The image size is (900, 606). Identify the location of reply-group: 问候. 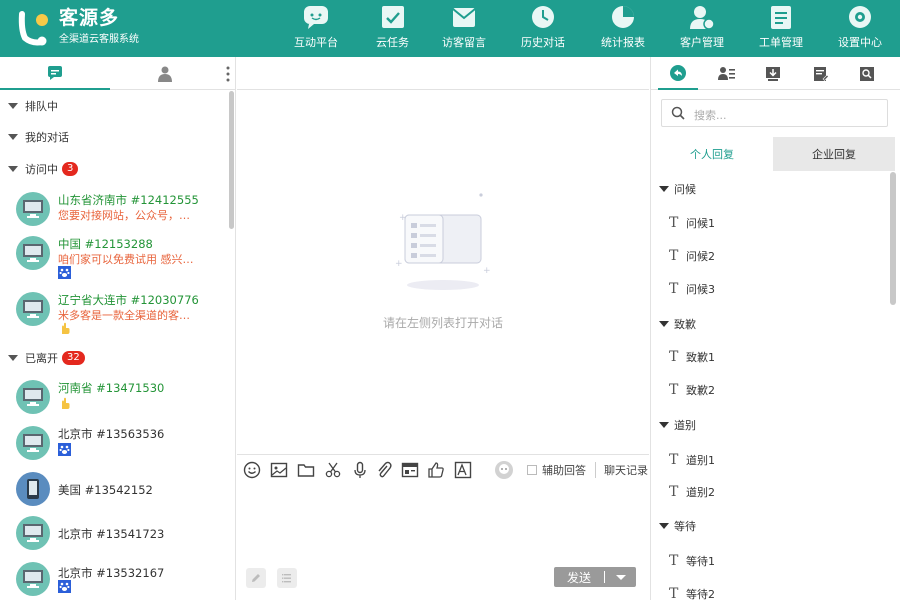
(677, 189).